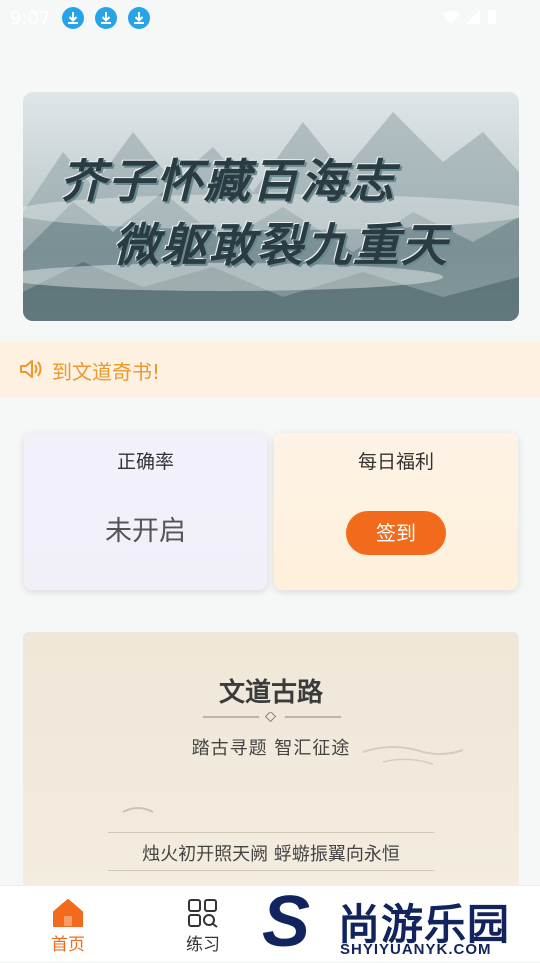 This screenshot has width=540, height=963. Describe the element at coordinates (270, 693) in the screenshot. I see `road-title: 文道古路` at that location.